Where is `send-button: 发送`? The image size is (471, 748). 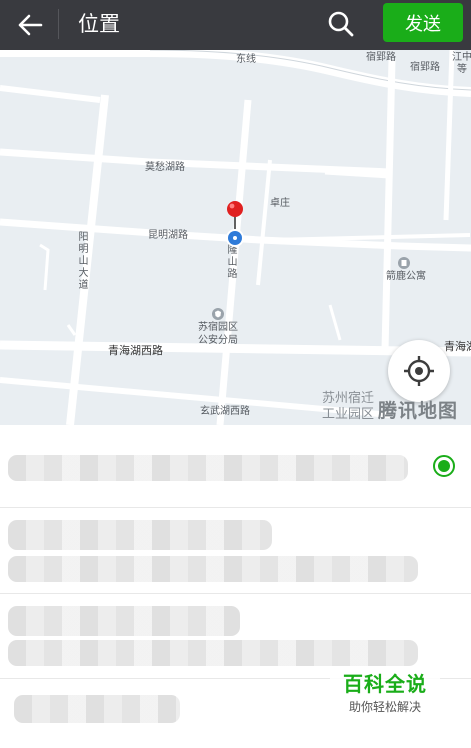 send-button: 发送 is located at coordinates (423, 22).